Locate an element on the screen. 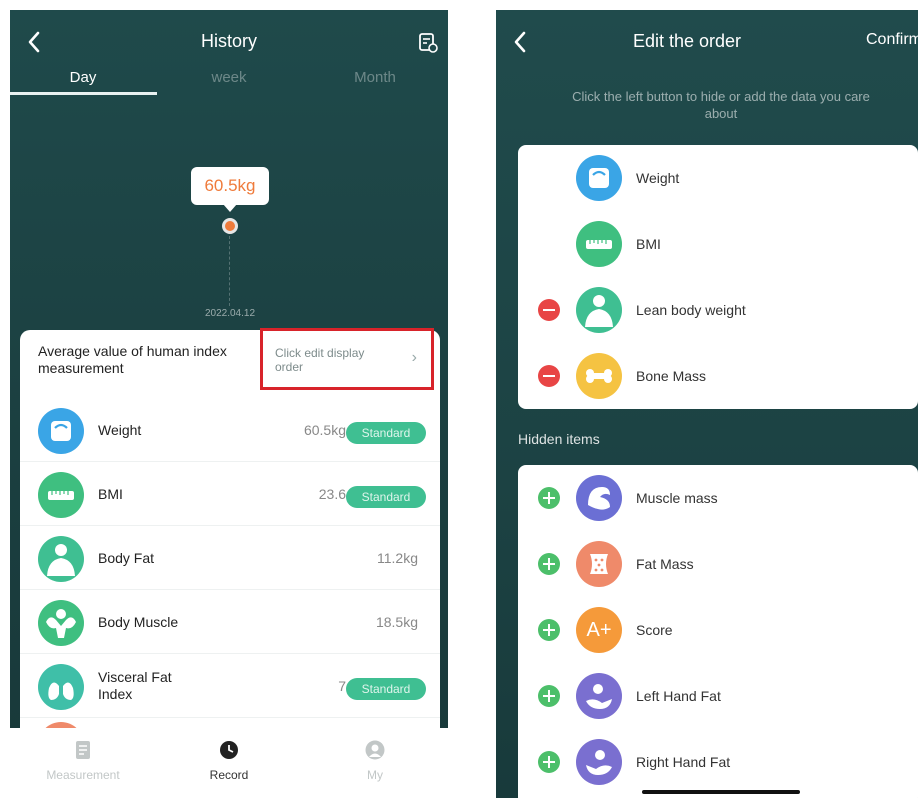 The image size is (918, 798). row-value: 60.5kg is located at coordinates (324, 430).